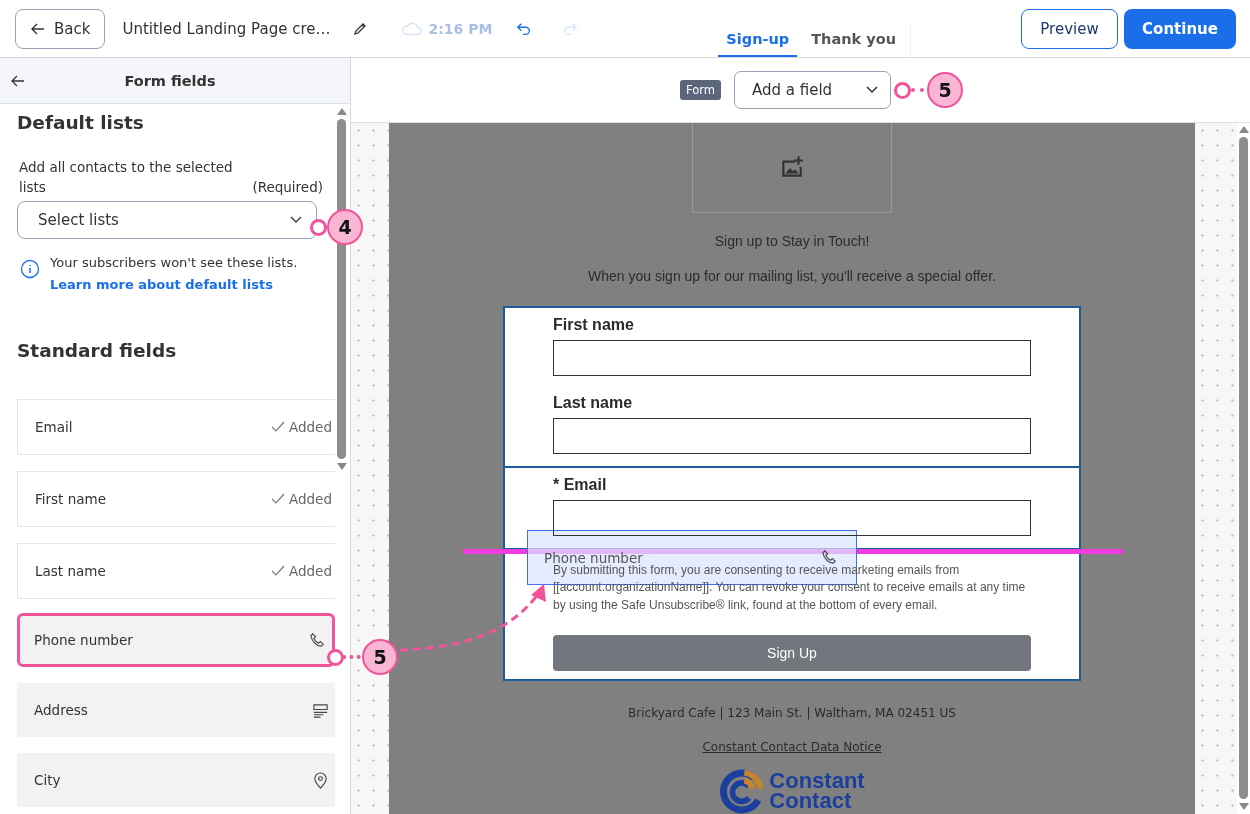  What do you see at coordinates (792, 240) in the screenshot?
I see `page-heading: Sign up to Stay in Touch!` at bounding box center [792, 240].